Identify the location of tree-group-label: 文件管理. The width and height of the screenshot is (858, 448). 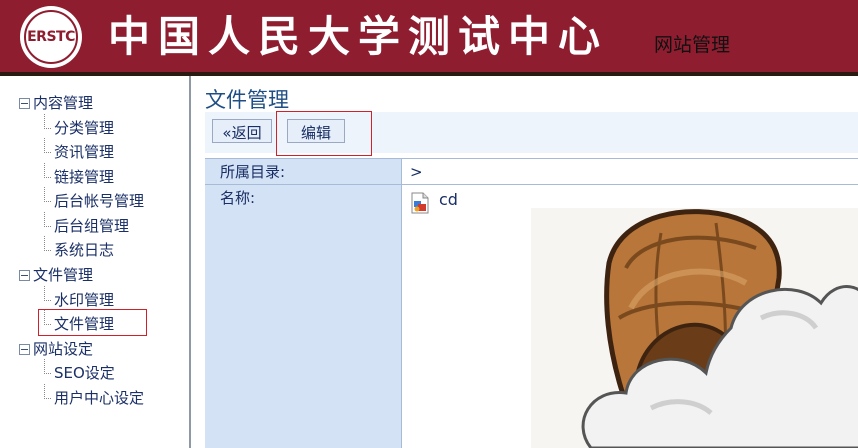
(63, 275).